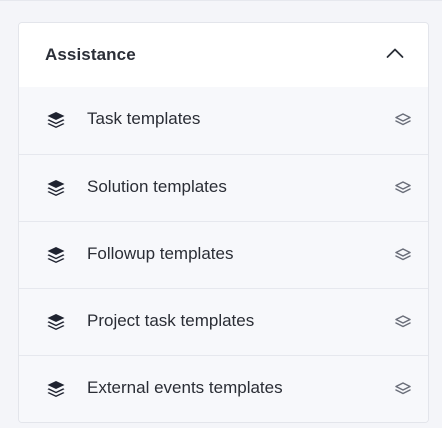 The height and width of the screenshot is (428, 442). Describe the element at coordinates (157, 186) in the screenshot. I see `list-item-label: Solution templates` at that location.